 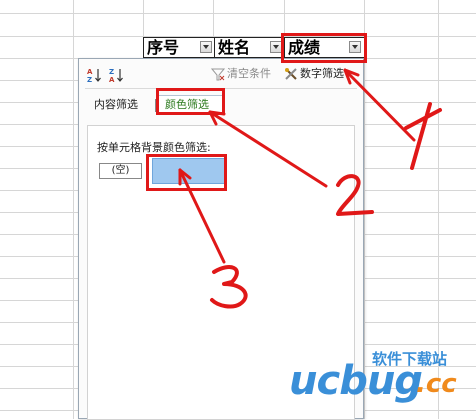 I want to click on header-cell-index: 序号, so click(x=179, y=47).